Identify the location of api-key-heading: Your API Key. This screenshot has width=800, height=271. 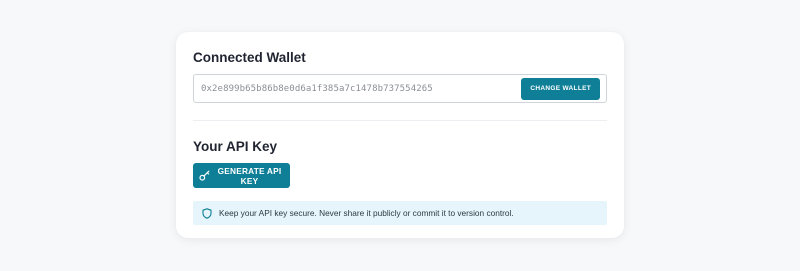
(235, 146).